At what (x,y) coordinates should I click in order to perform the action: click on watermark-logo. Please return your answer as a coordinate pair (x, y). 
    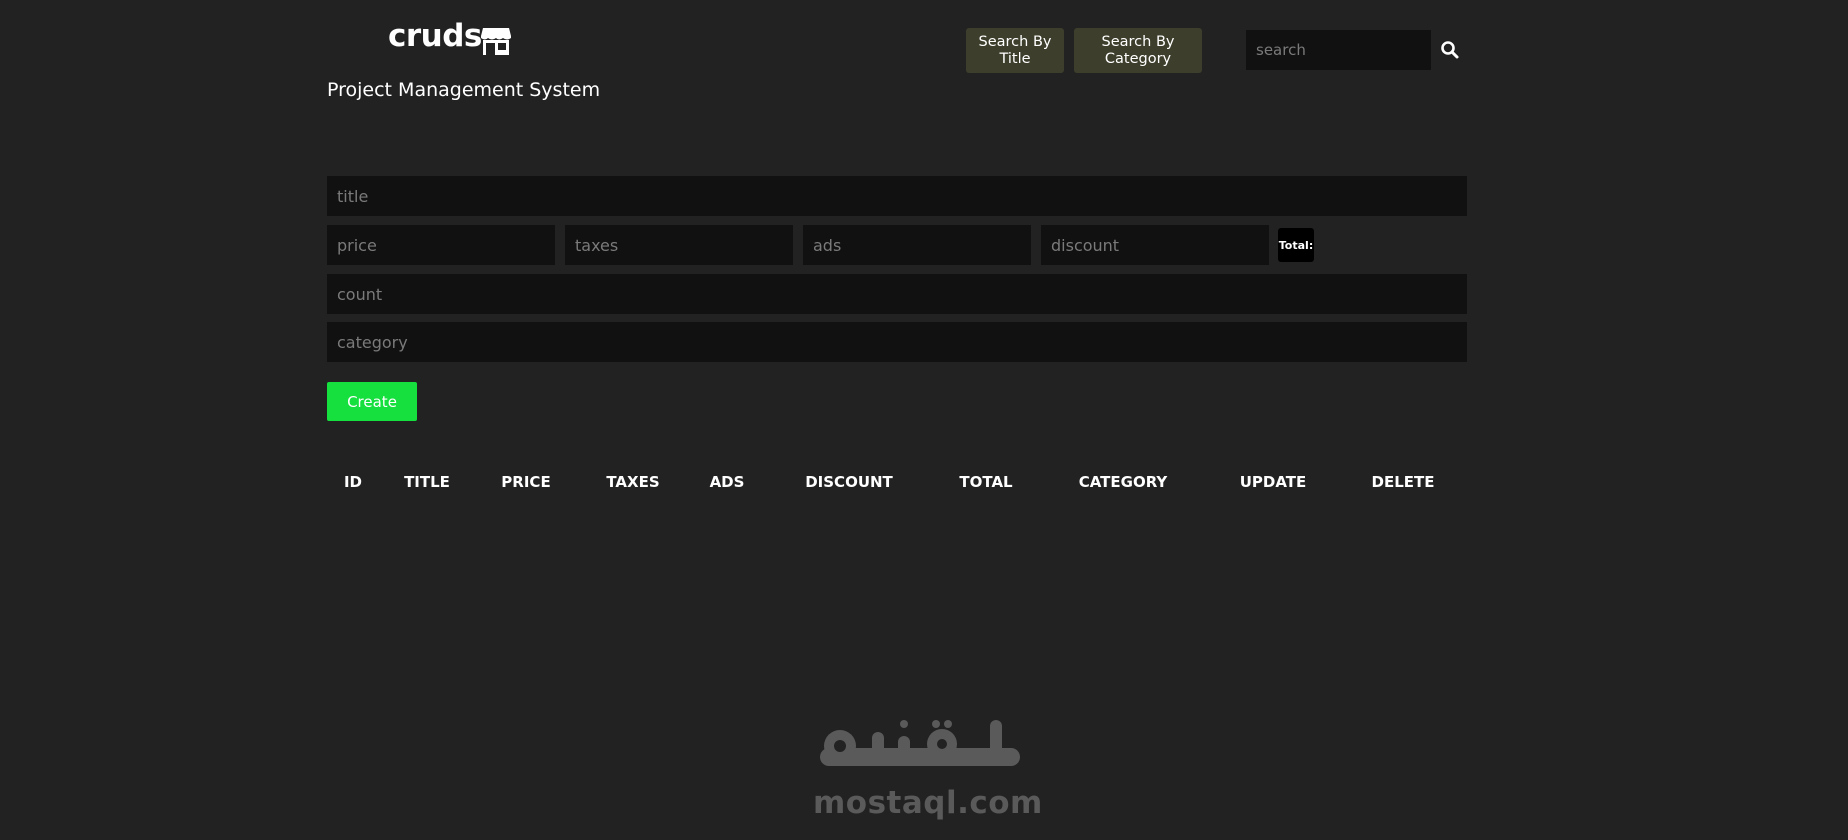
    Looking at the image, I should click on (920, 743).